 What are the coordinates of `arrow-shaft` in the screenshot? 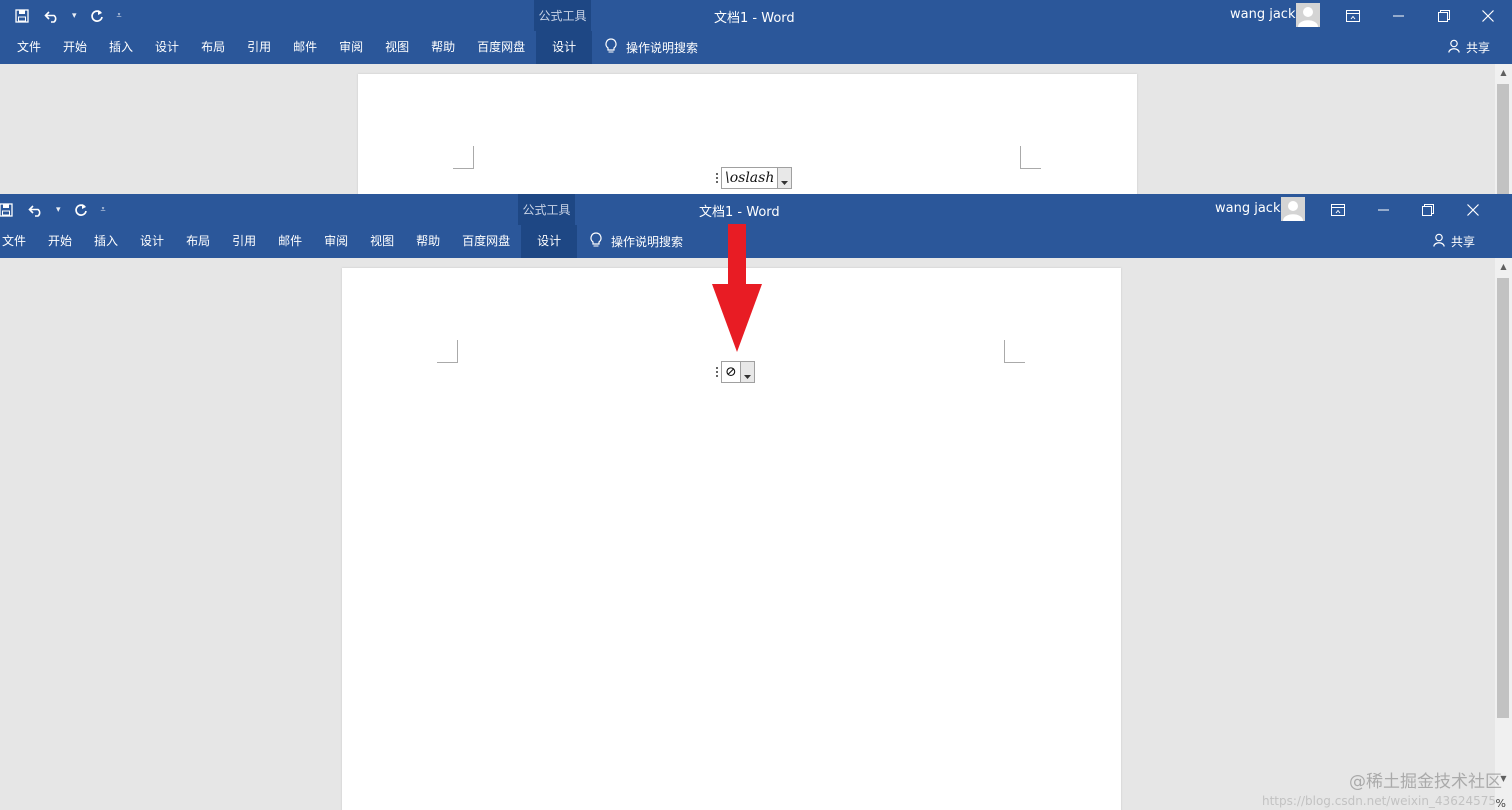 It's located at (737, 256).